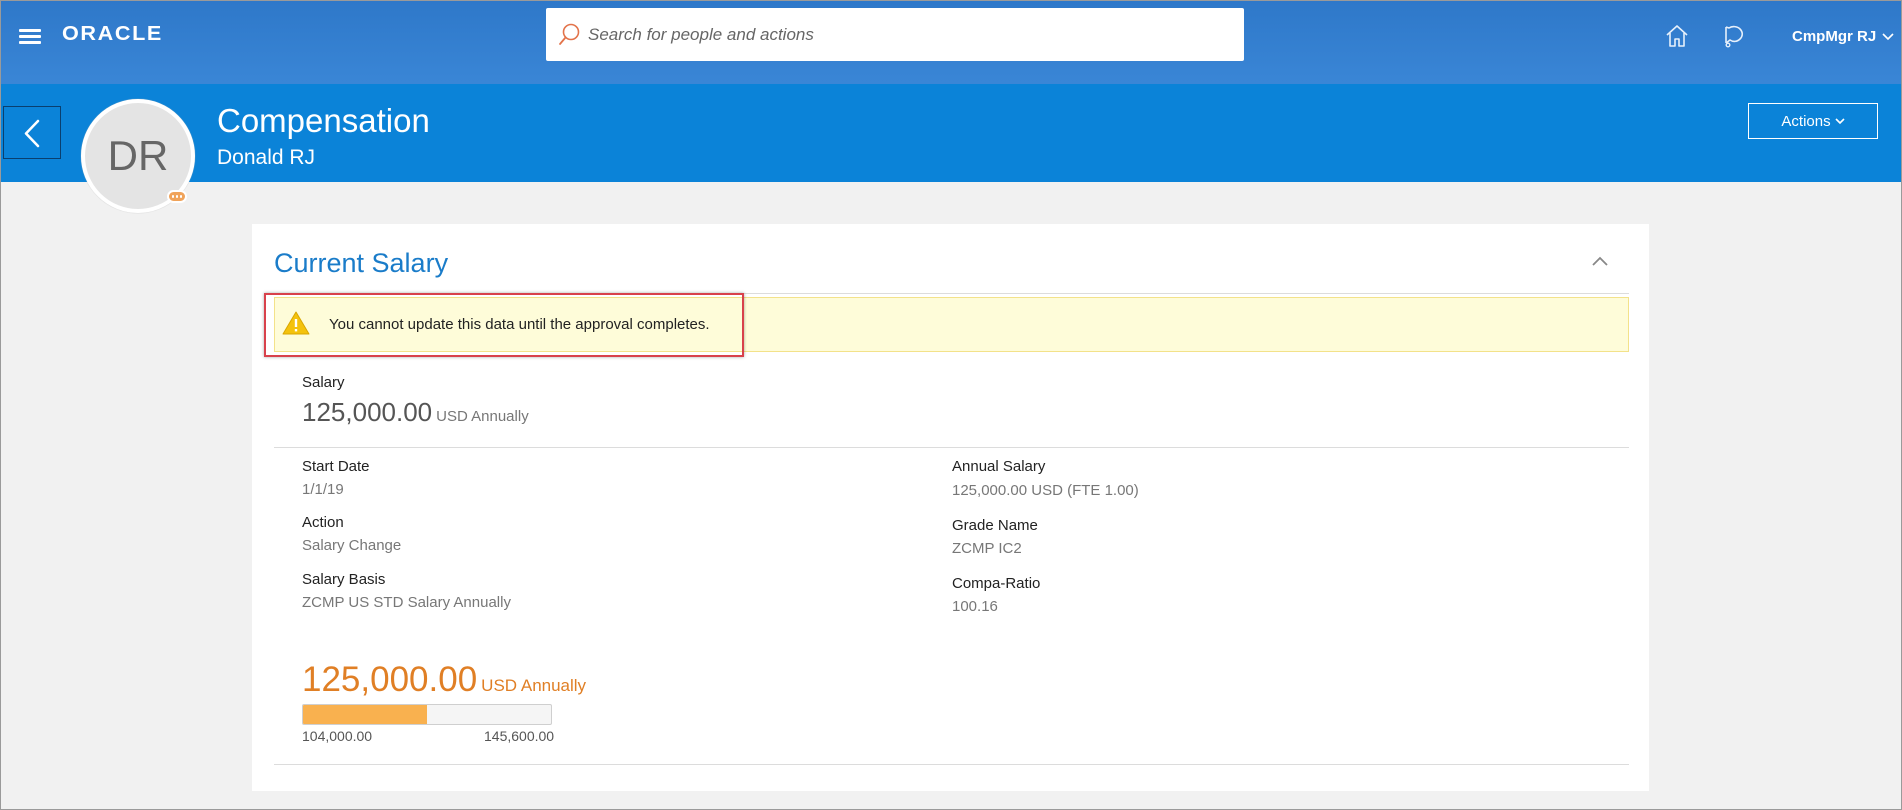 This screenshot has height=810, width=1902. What do you see at coordinates (995, 525) in the screenshot?
I see `grade-name-label: Grade Name` at bounding box center [995, 525].